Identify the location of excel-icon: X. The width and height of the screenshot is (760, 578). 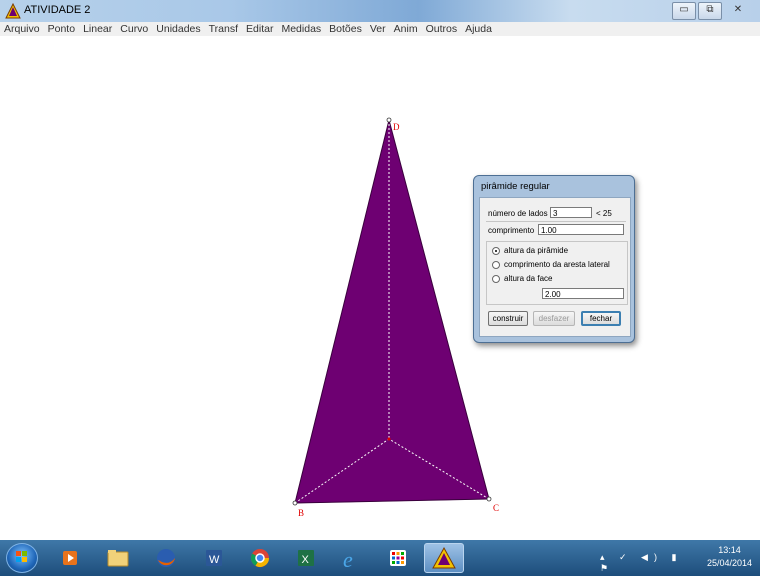
(306, 558).